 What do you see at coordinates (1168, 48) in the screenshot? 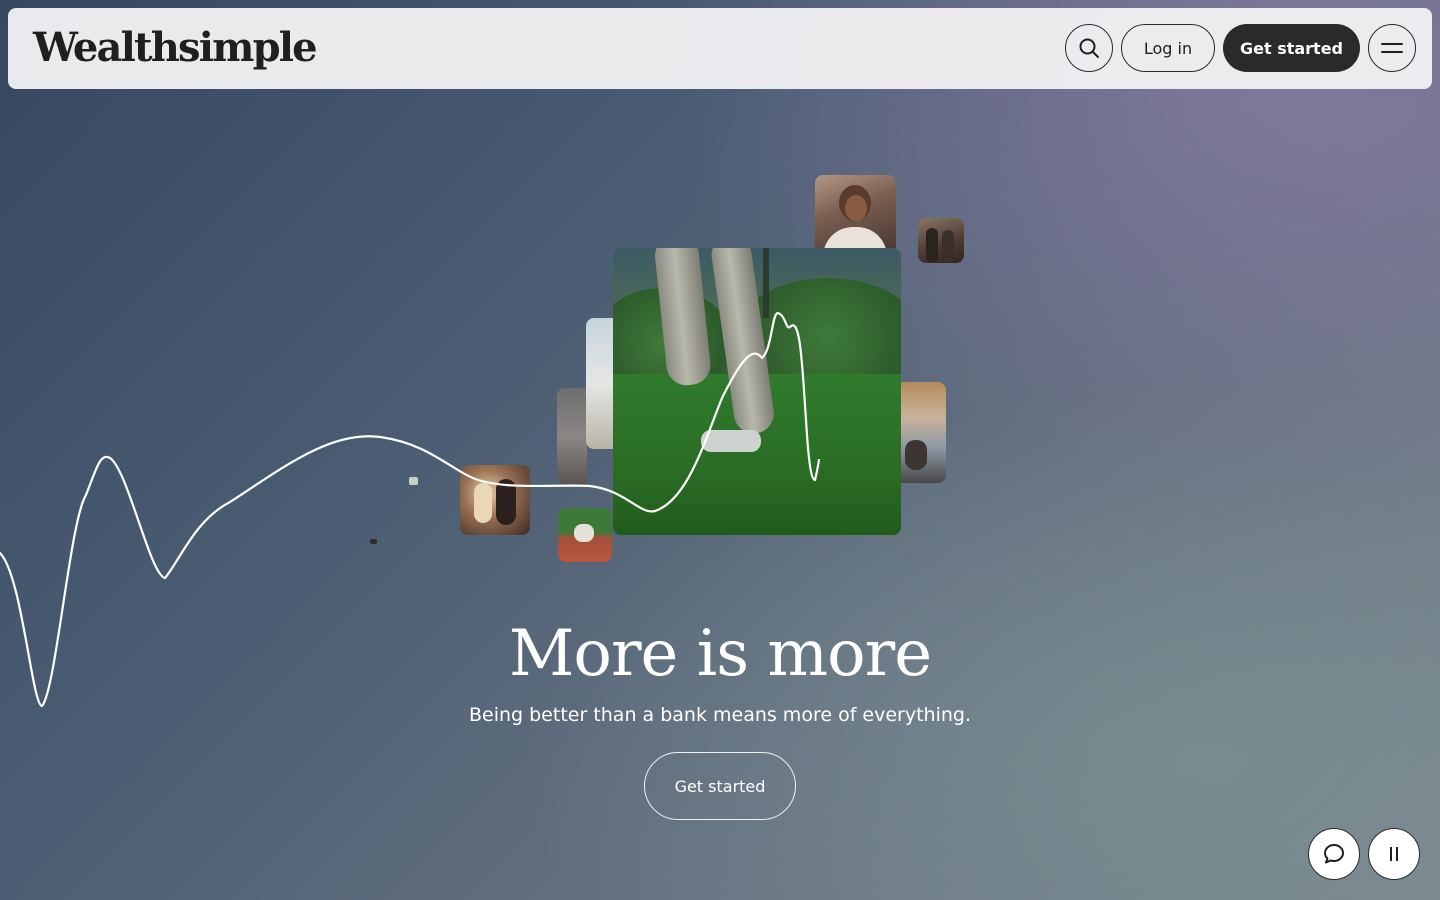
I see `login-button: Log in` at bounding box center [1168, 48].